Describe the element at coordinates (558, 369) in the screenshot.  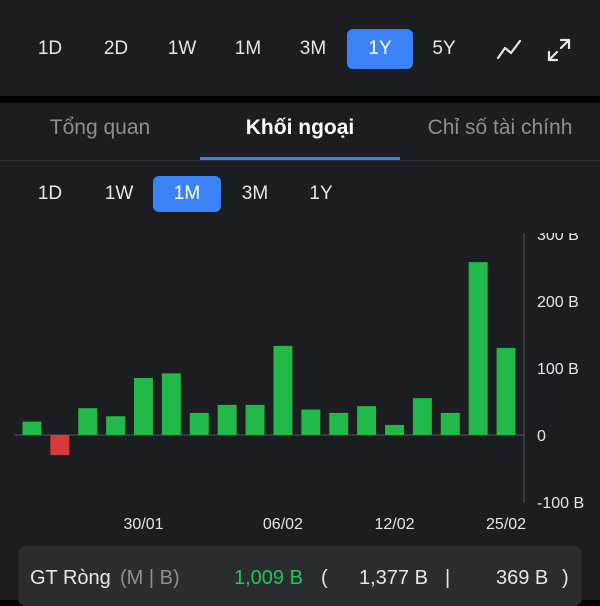
I see `y-tick-label: 100 B` at that location.